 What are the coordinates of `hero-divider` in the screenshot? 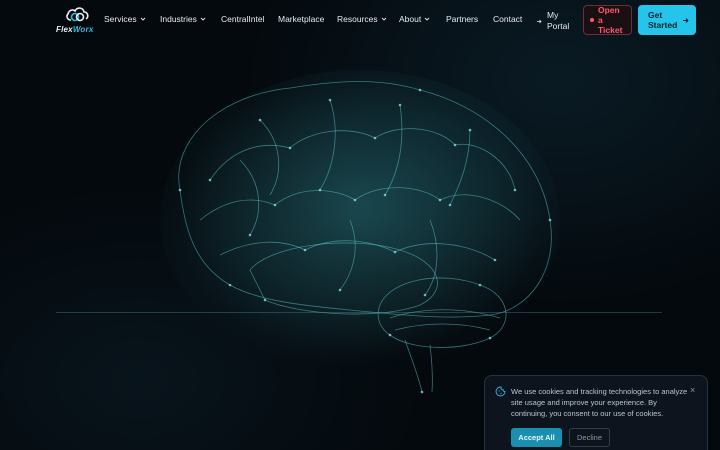 It's located at (359, 312).